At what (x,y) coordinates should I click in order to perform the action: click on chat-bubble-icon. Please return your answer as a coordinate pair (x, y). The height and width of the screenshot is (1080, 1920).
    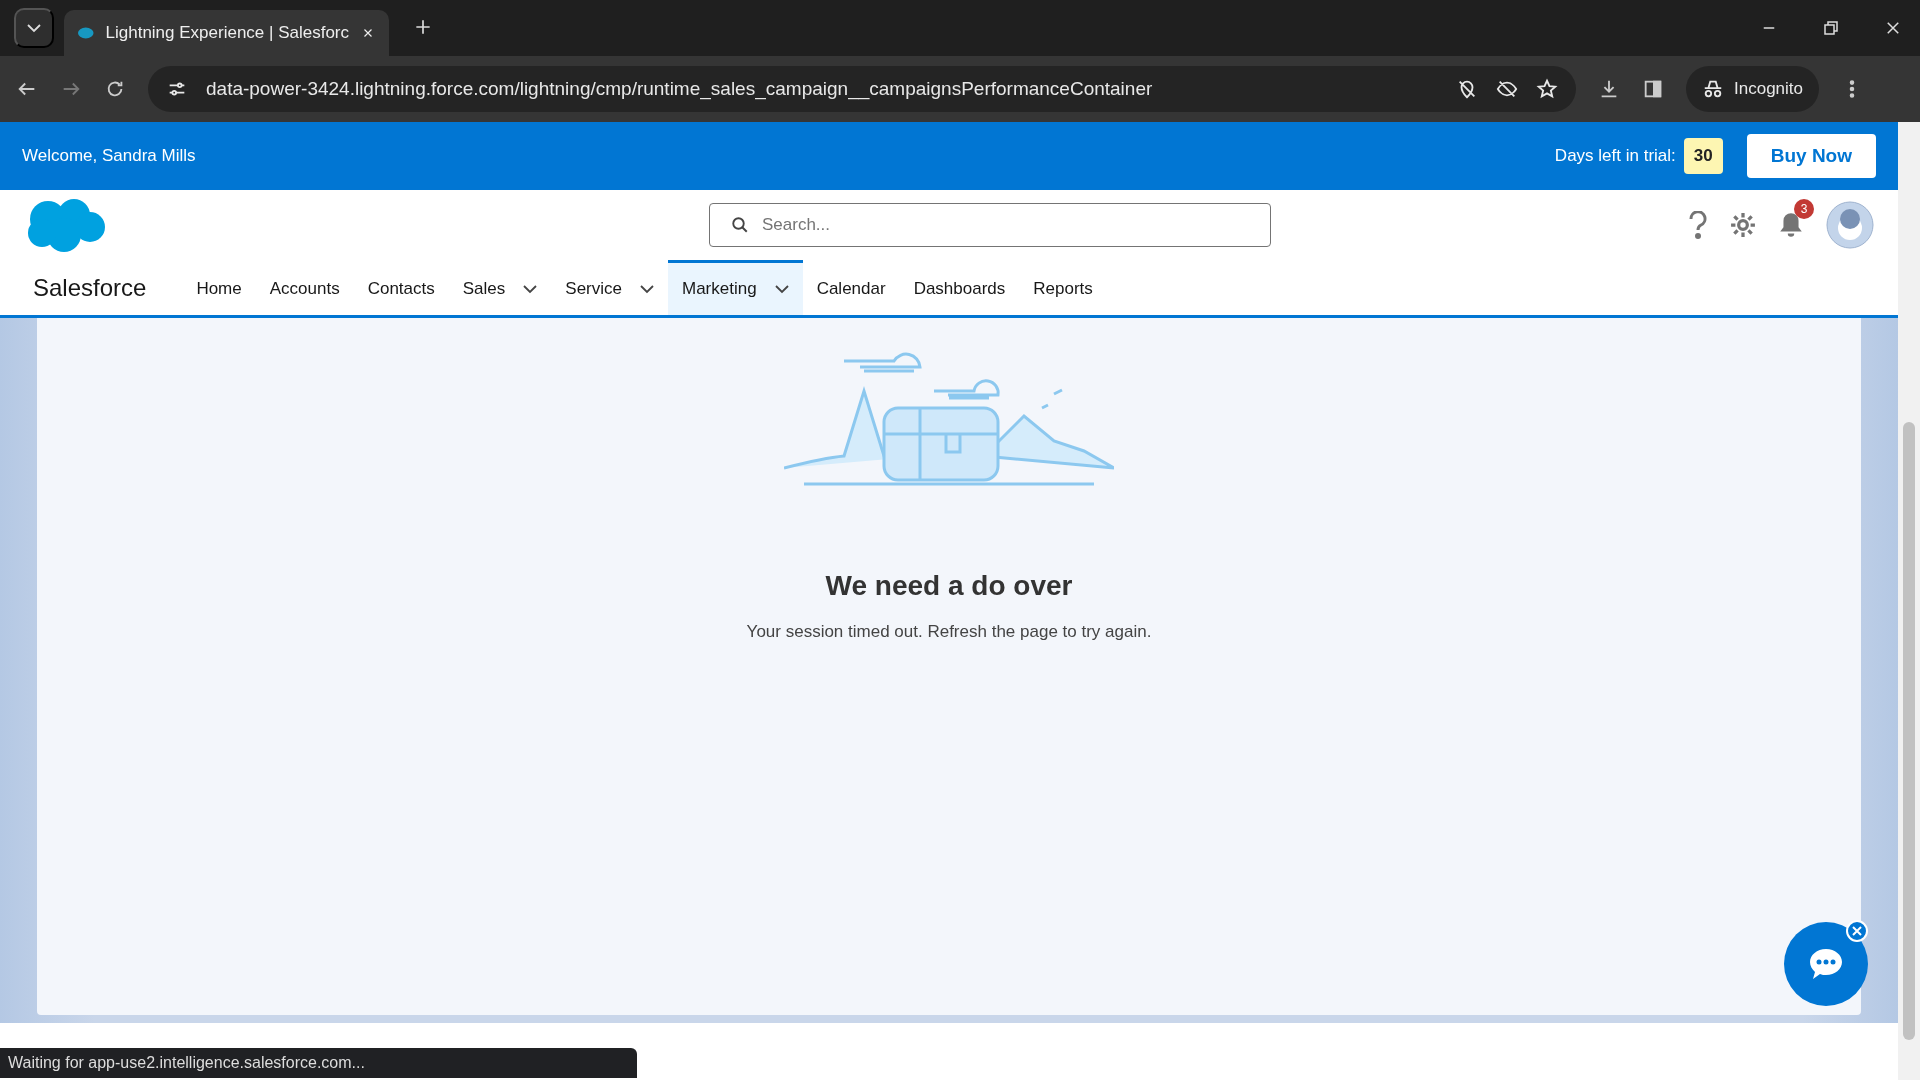
    Looking at the image, I should click on (1826, 964).